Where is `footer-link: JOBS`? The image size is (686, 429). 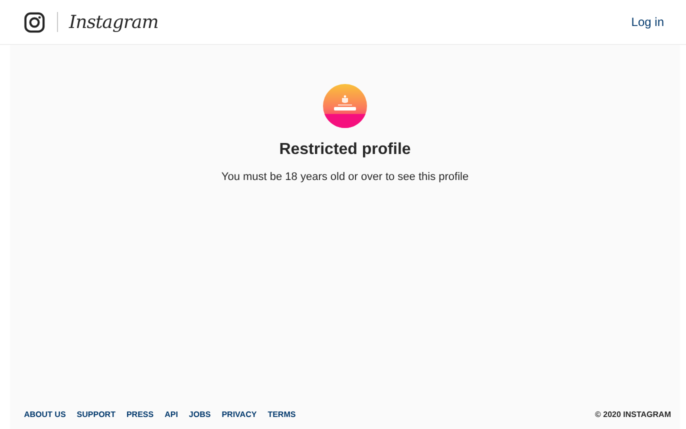
footer-link: JOBS is located at coordinates (199, 414).